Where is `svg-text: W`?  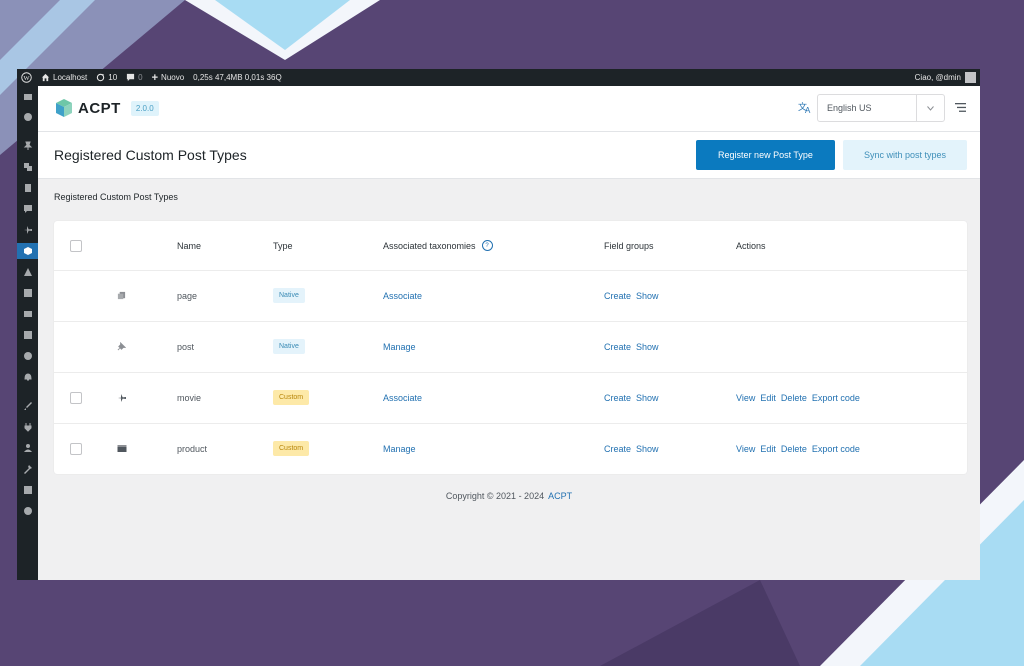 svg-text: W is located at coordinates (26, 78).